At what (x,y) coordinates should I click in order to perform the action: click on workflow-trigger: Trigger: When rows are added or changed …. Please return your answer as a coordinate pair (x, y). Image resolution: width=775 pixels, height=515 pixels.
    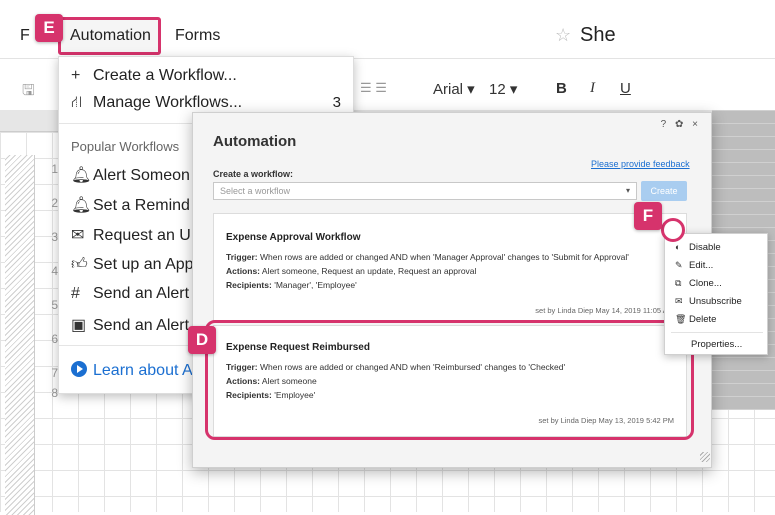
    Looking at the image, I should click on (427, 257).